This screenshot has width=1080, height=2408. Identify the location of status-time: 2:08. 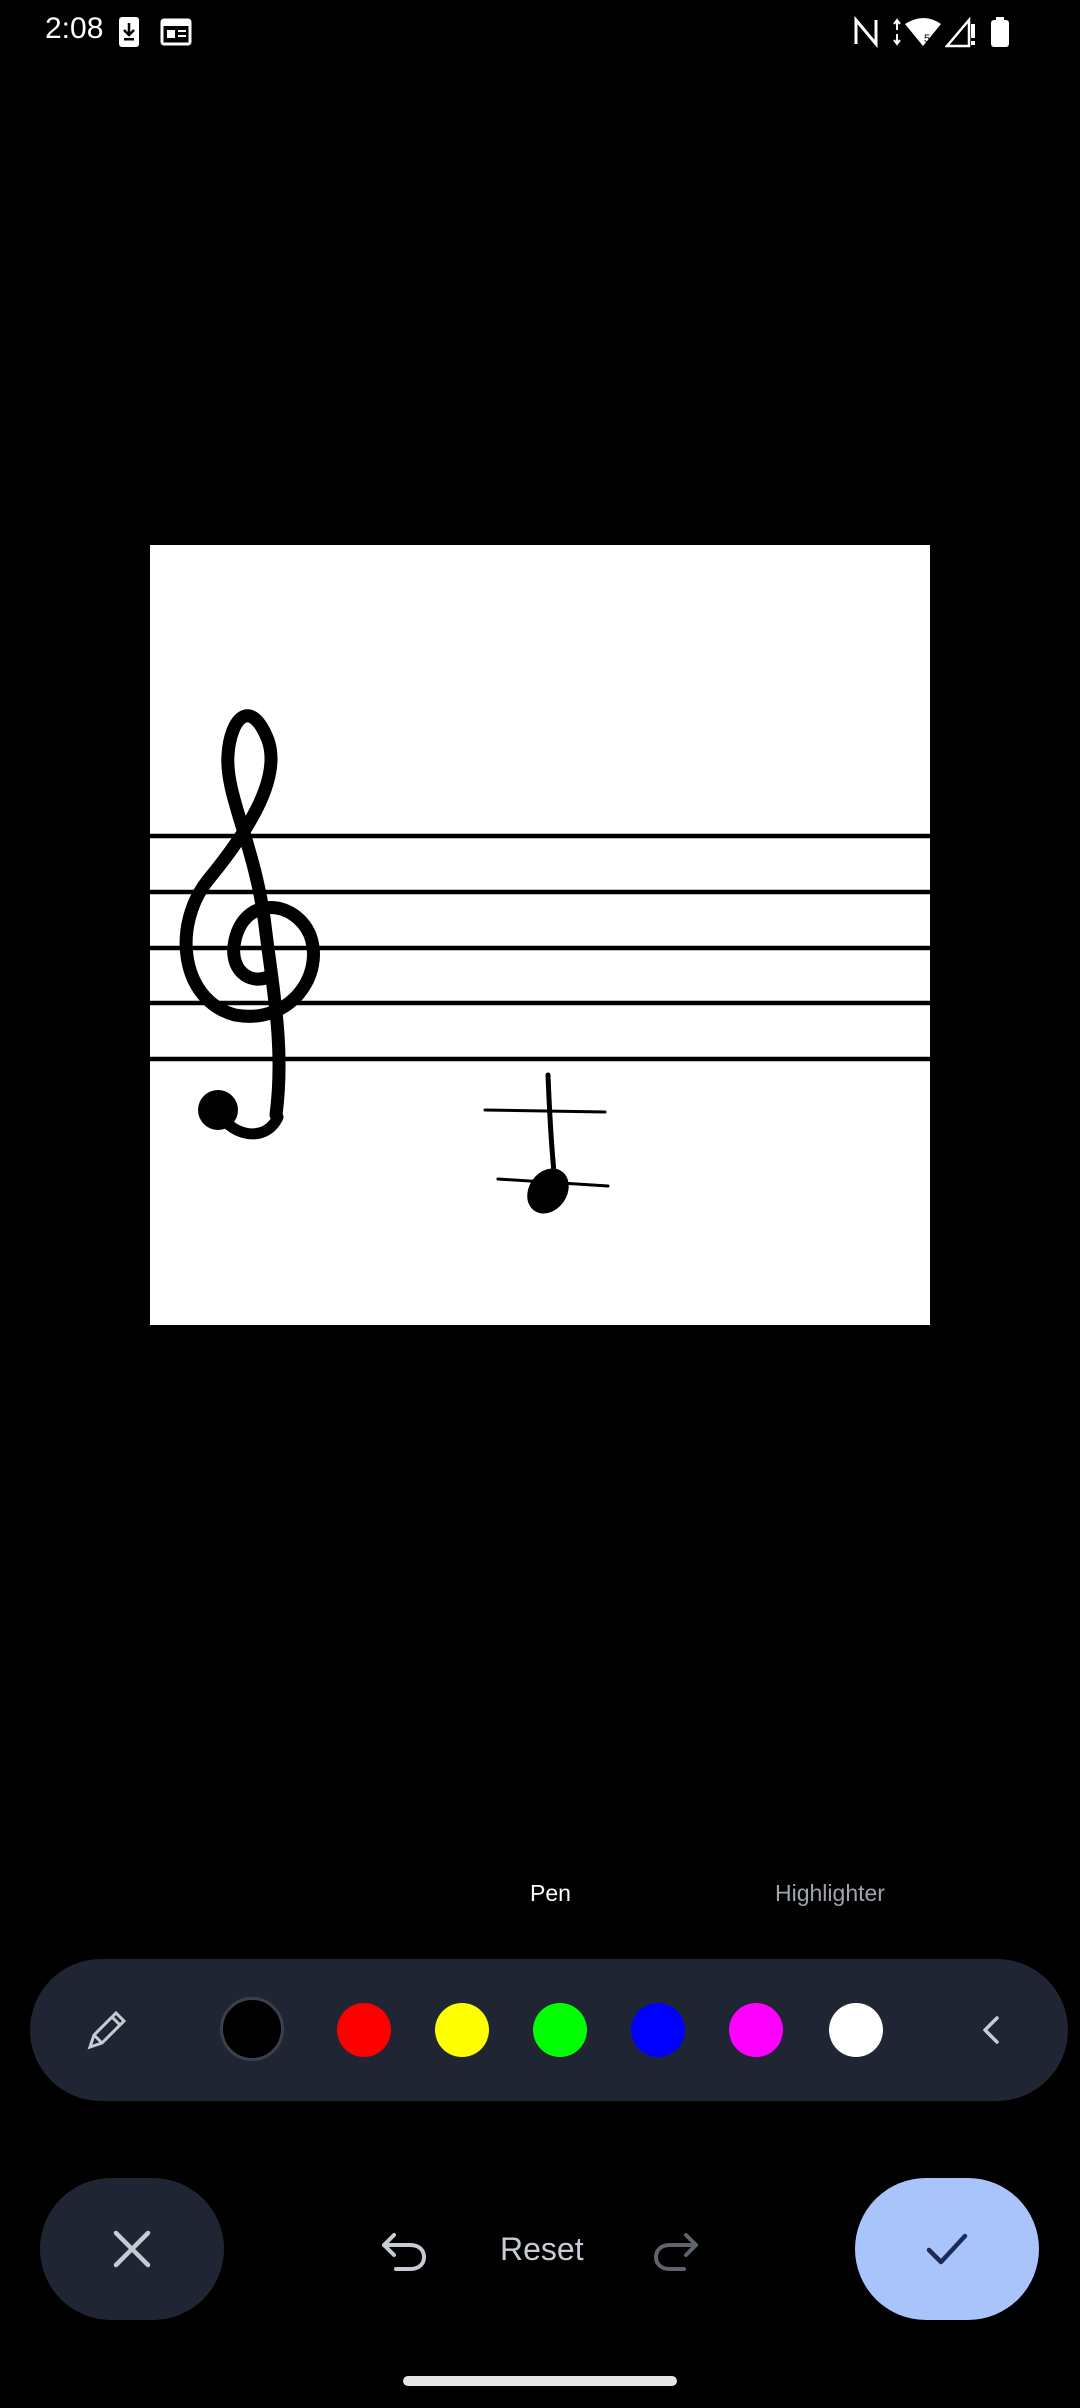
(74, 28).